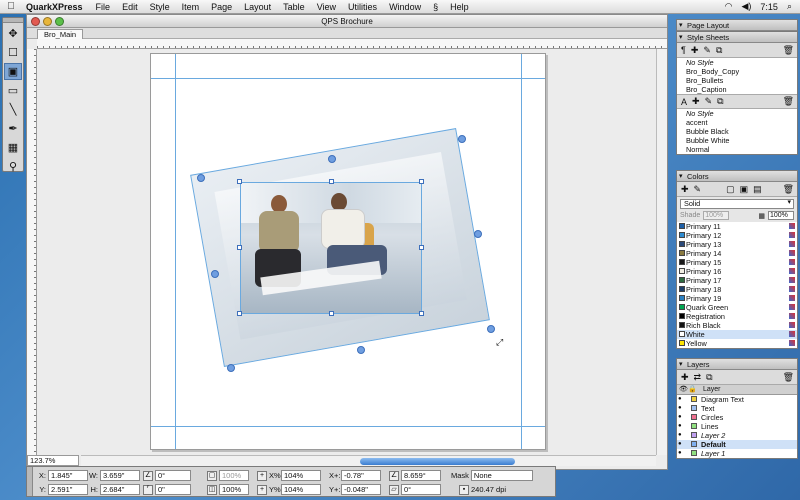 This screenshot has height=500, width=800. What do you see at coordinates (781, 215) in the screenshot?
I see `opacity-field: 100%` at bounding box center [781, 215].